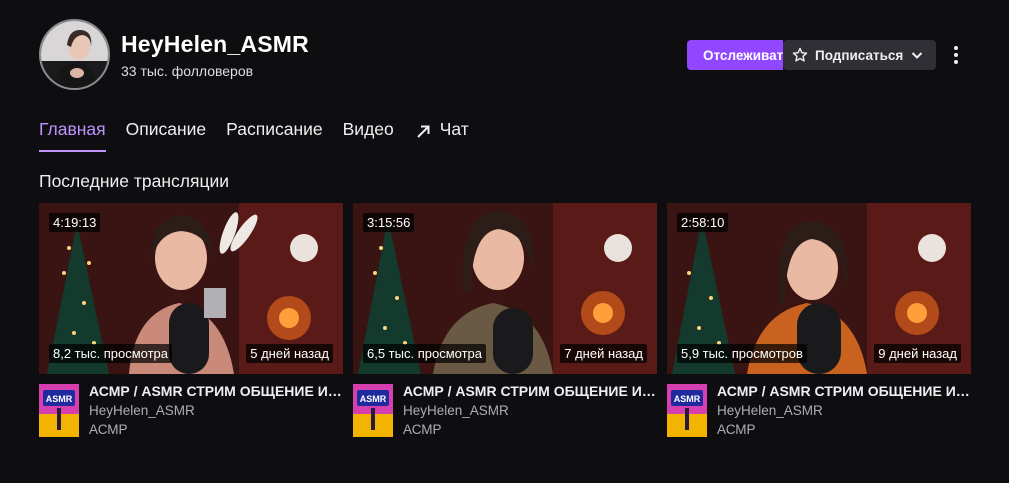 The height and width of the screenshot is (483, 1009). What do you see at coordinates (215, 44) in the screenshot?
I see `channel-name: HeyHelen_ASMR` at bounding box center [215, 44].